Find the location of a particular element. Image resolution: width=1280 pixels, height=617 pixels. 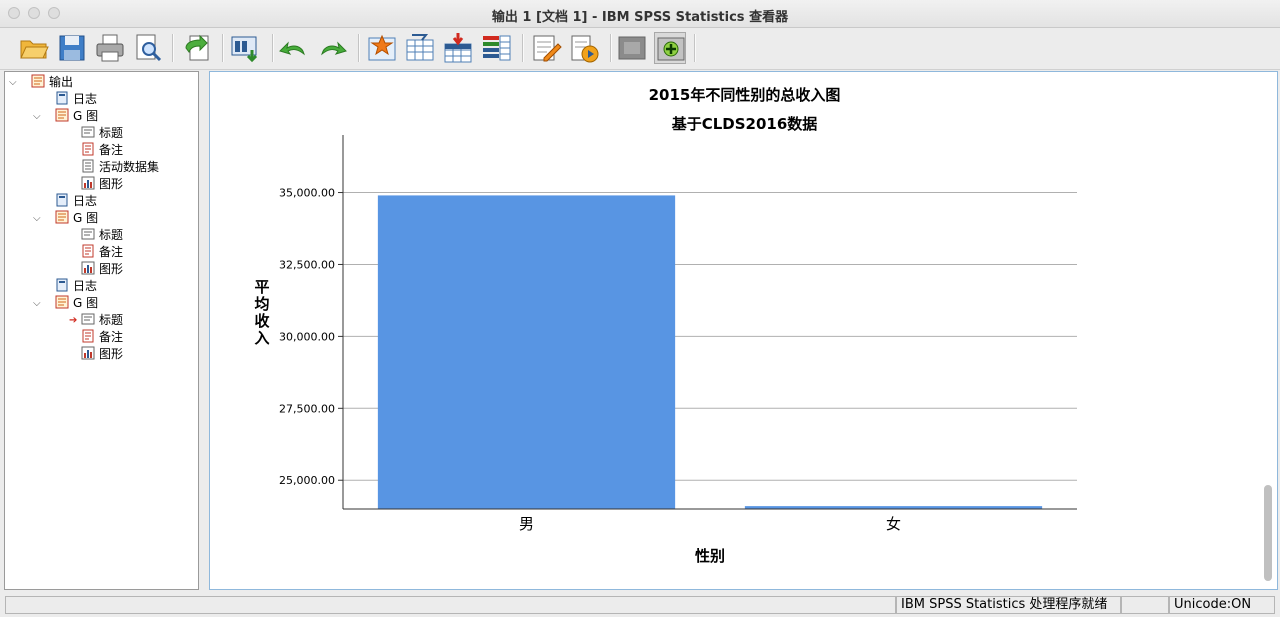

dataset-icon is located at coordinates (88, 166).